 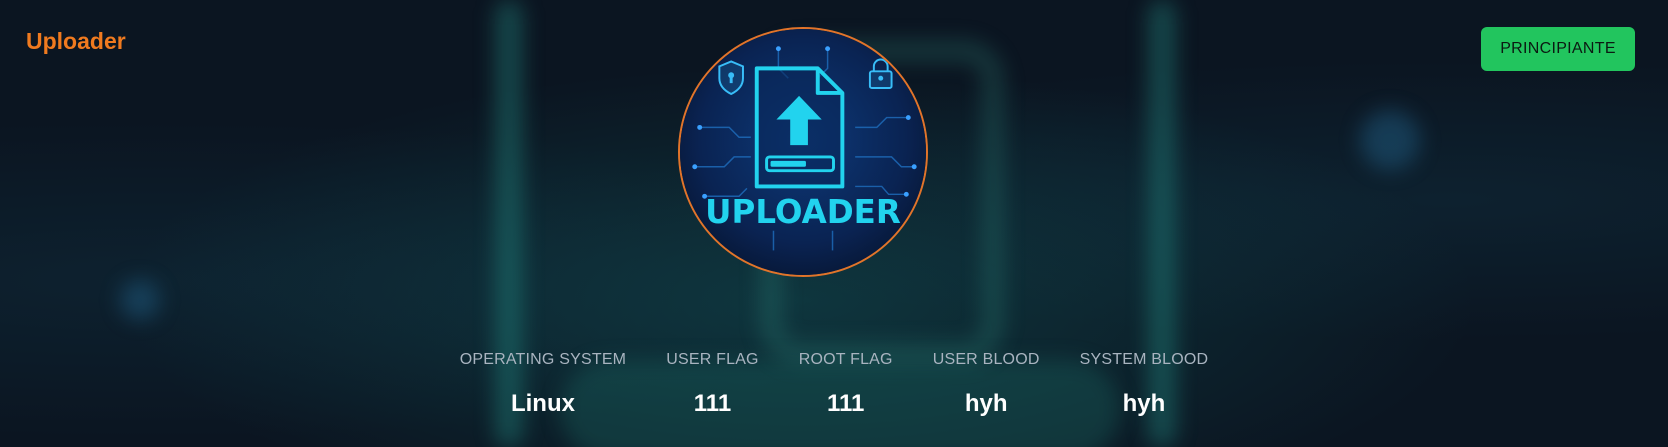 I want to click on stat-user-blood: USER BLOOD hyh, so click(x=986, y=384).